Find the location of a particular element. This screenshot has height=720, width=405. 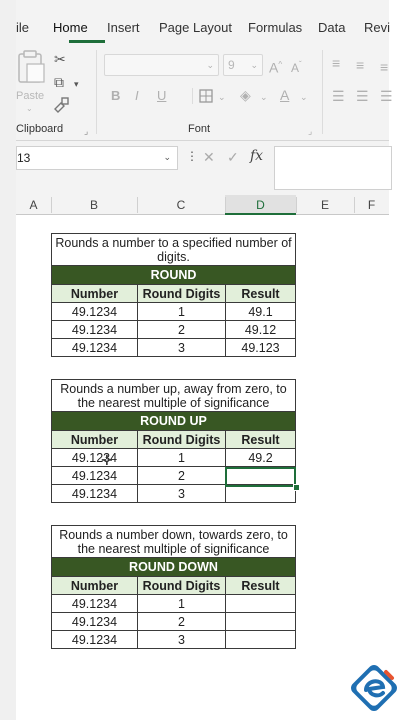

decrease-font-icon: Aˇ is located at coordinates (296, 66).